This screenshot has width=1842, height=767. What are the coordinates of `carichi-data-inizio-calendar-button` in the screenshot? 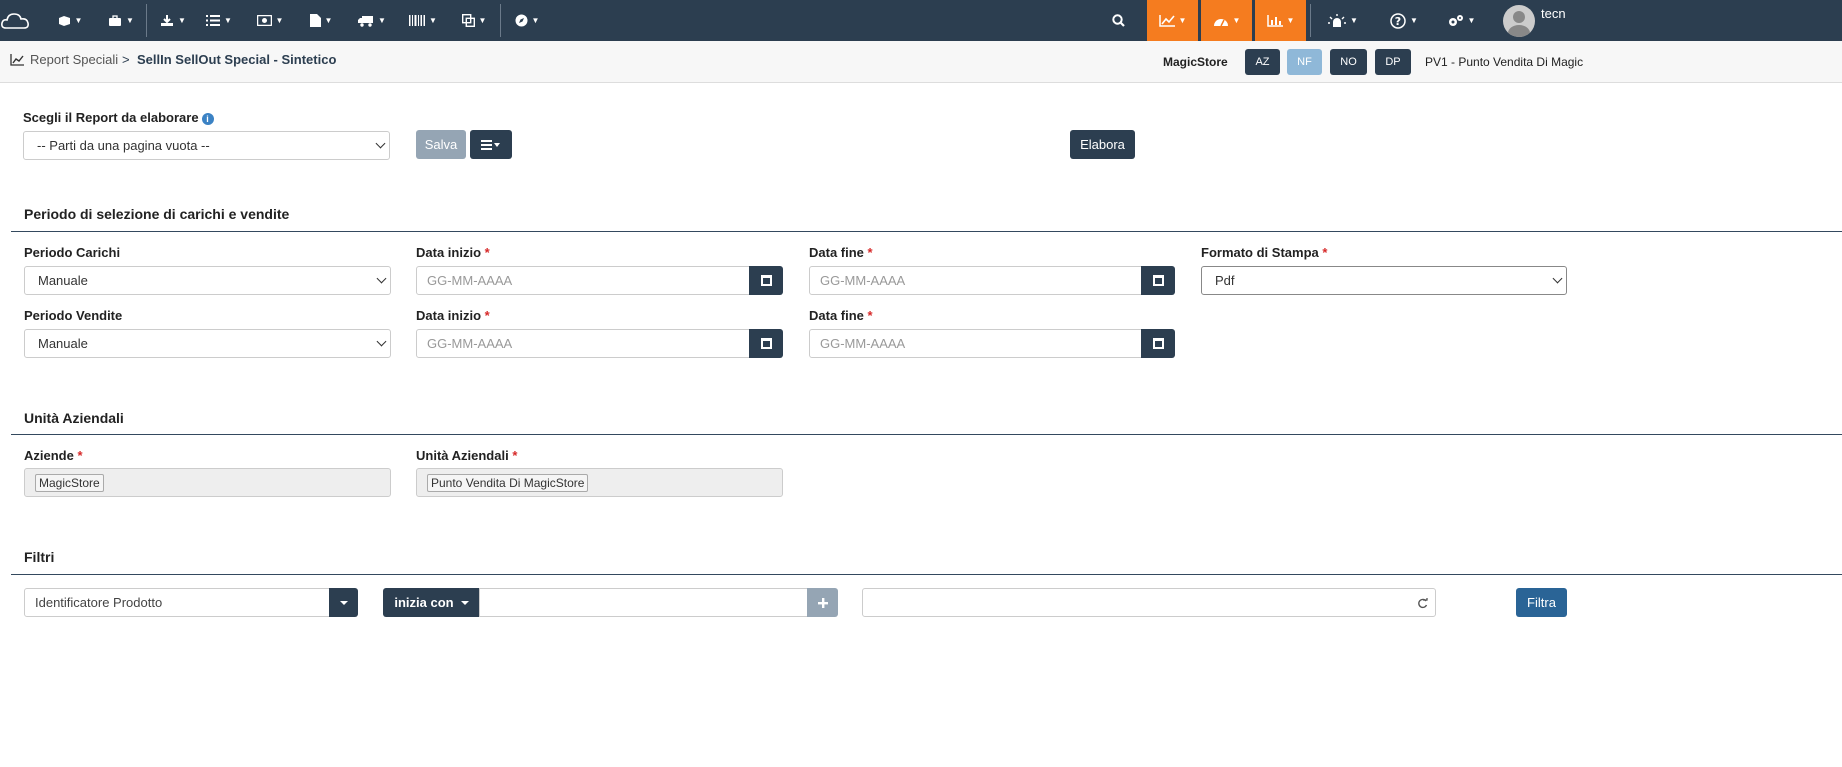 It's located at (766, 280).